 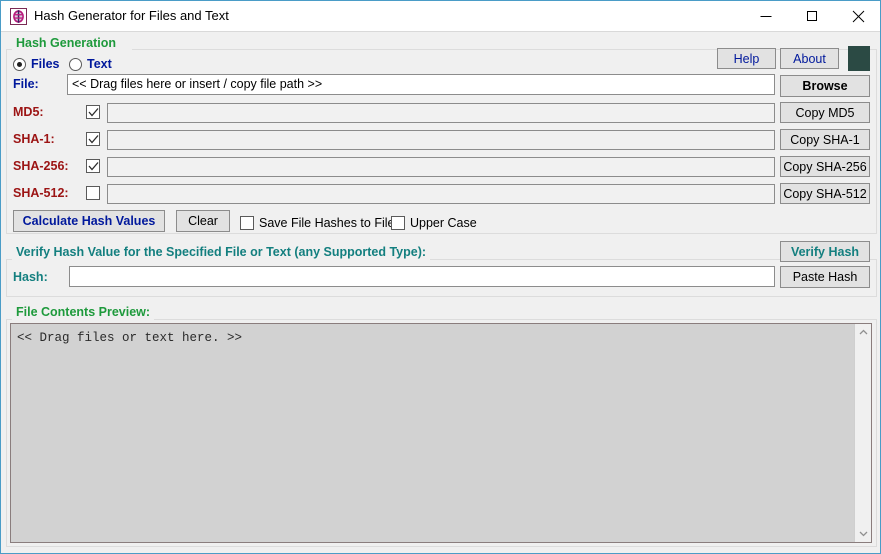 I want to click on preview-scrollbar, so click(x=862, y=433).